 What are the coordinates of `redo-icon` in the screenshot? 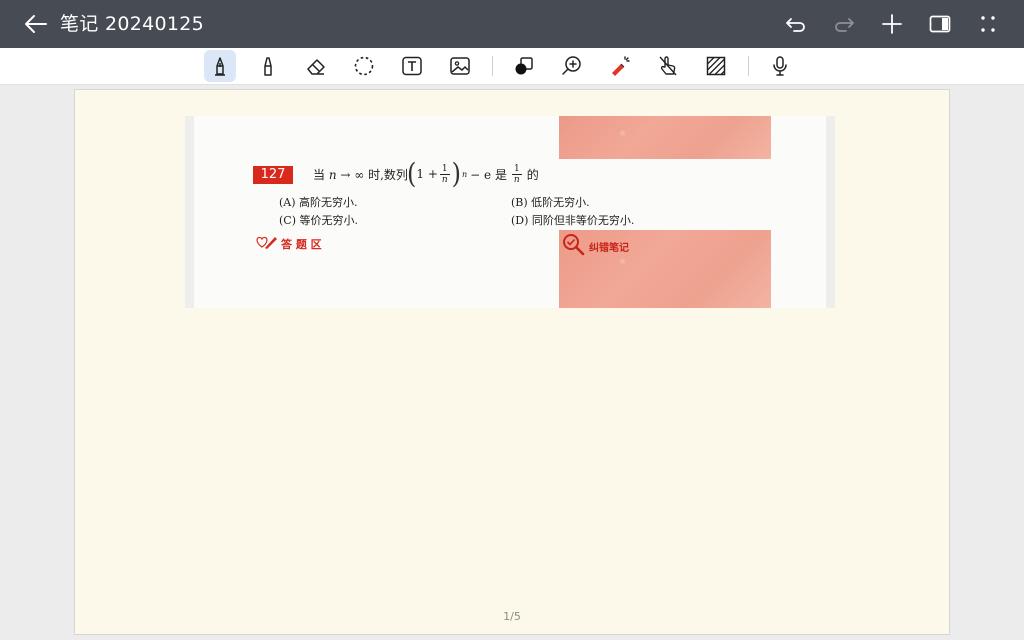 It's located at (844, 24).